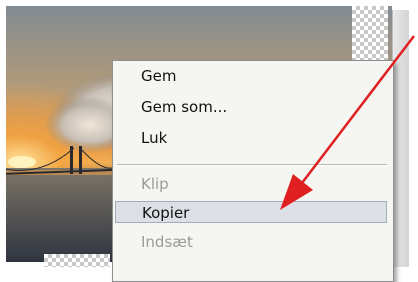  What do you see at coordinates (251, 212) in the screenshot?
I see `menu-item-copy: Kopier` at bounding box center [251, 212].